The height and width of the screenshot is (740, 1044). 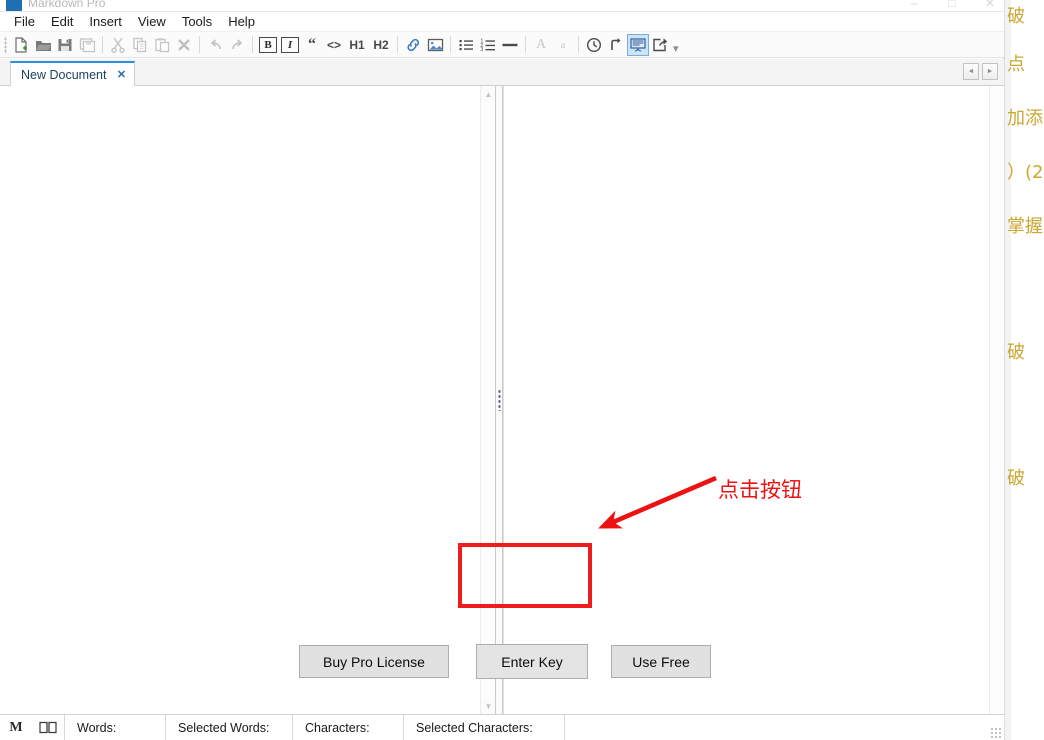 I want to click on heading-2-icon: H2, so click(x=381, y=45).